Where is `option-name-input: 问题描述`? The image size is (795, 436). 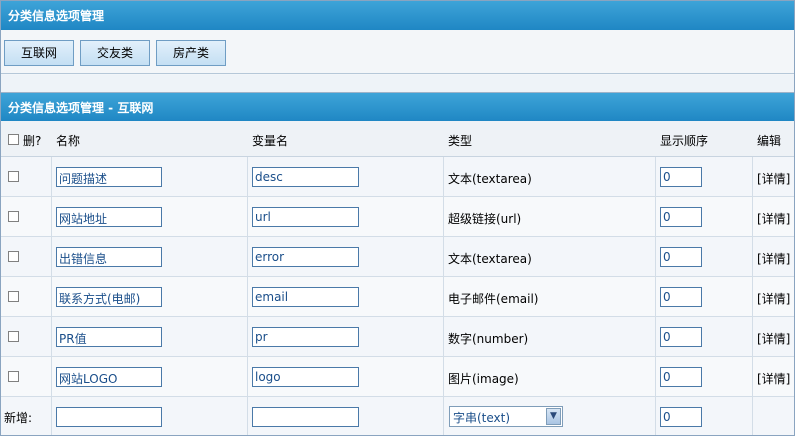
option-name-input: 问题描述 is located at coordinates (109, 177).